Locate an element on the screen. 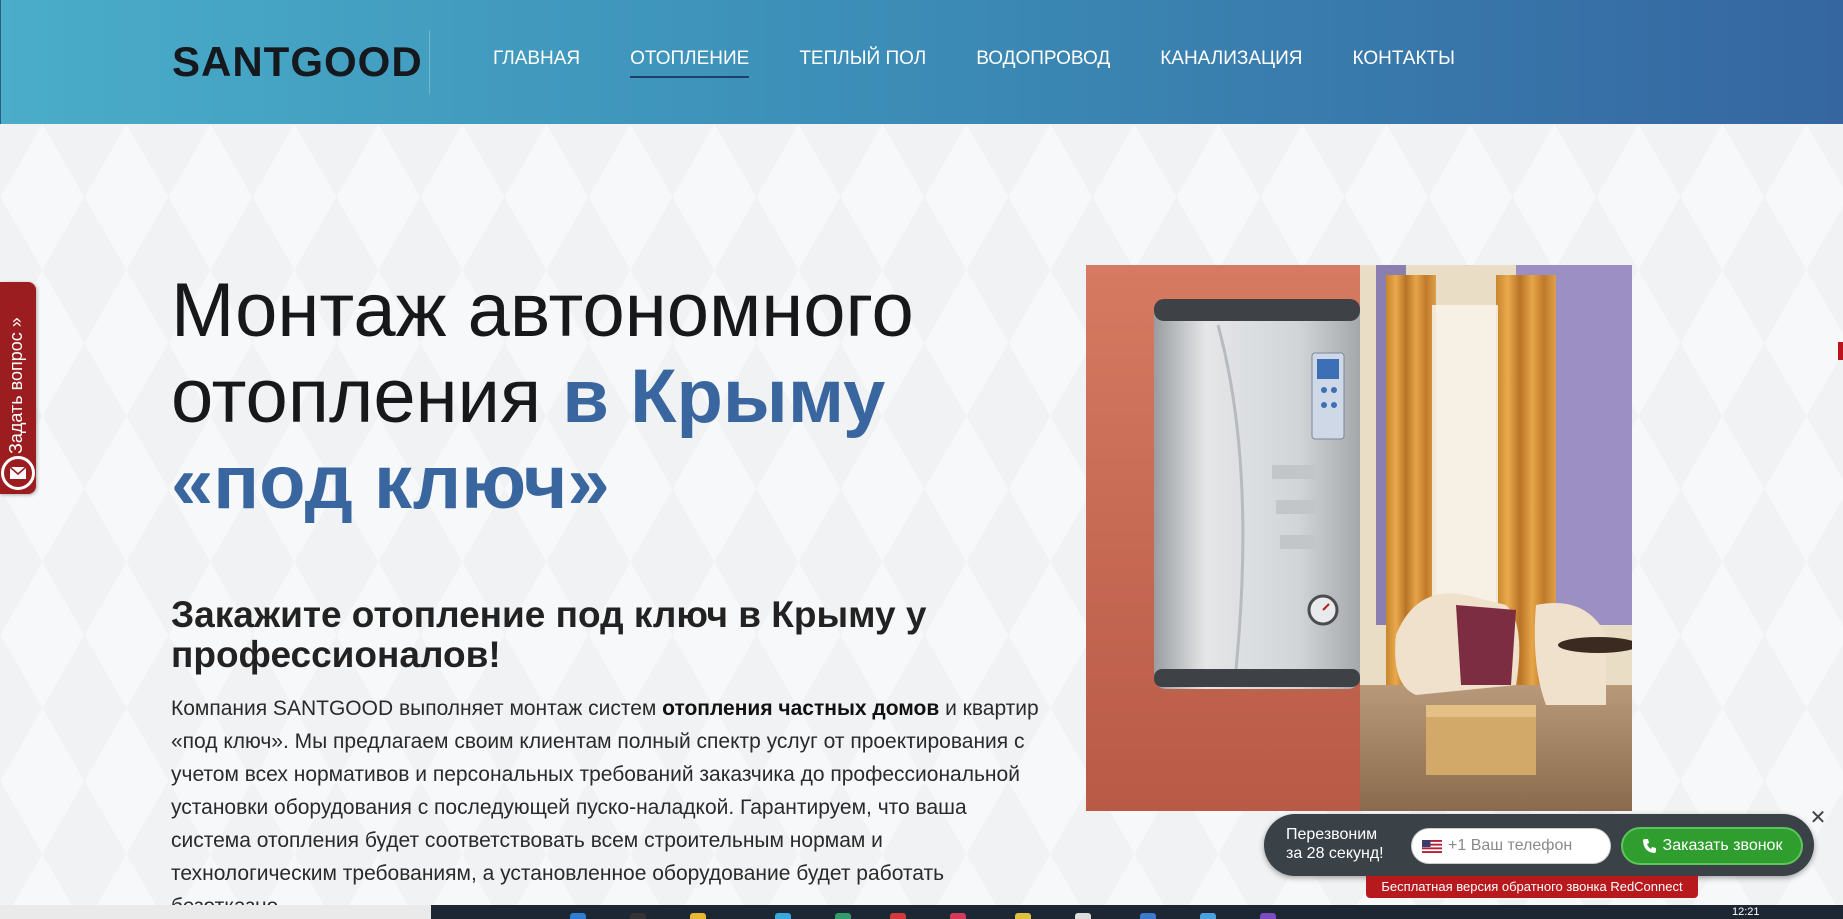 This screenshot has width=1843, height=919. title-highlight-crimea: в Крыму is located at coordinates (724, 396).